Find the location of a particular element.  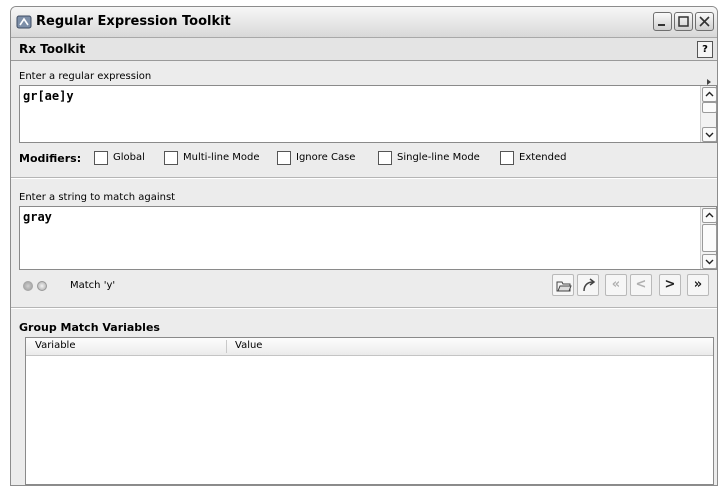

target-input: gray is located at coordinates (368, 238).